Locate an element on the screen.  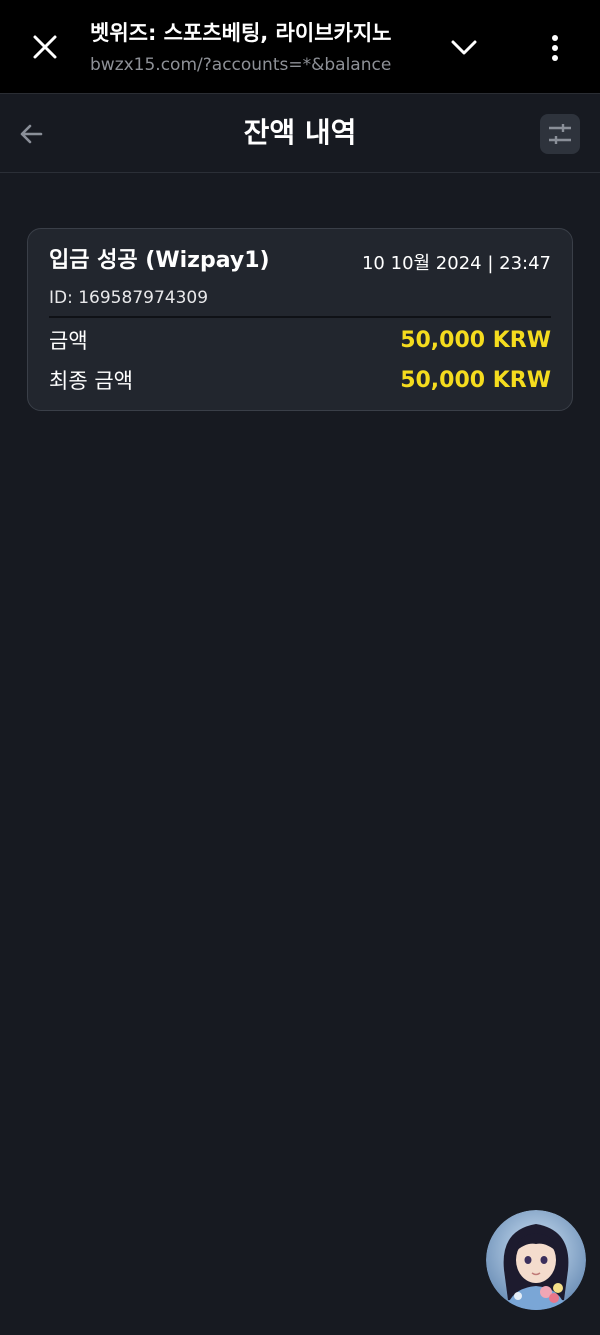
amount-label: 금액 is located at coordinates (68, 341).